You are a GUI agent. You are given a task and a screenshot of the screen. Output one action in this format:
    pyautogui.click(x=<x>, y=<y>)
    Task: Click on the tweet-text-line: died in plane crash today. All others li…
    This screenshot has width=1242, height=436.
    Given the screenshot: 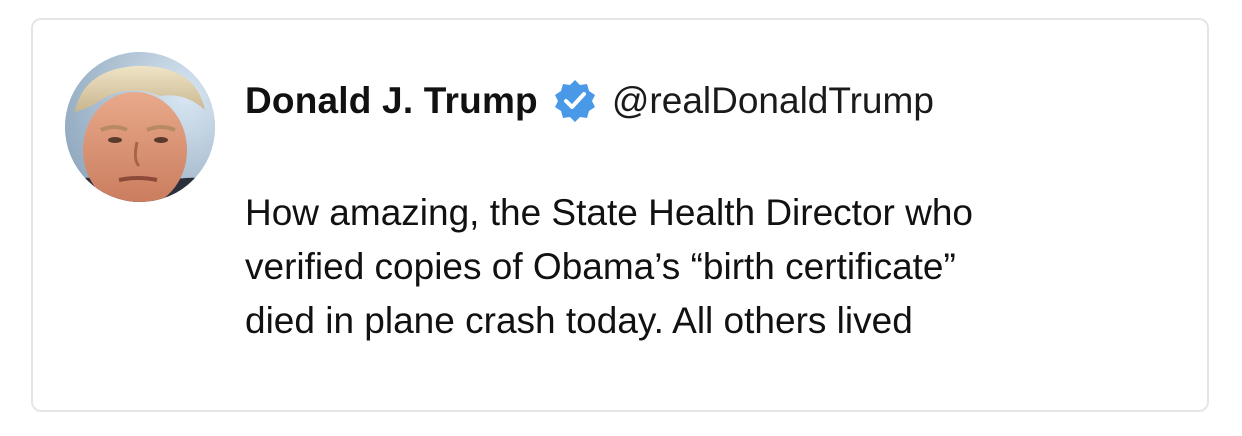 What is the action you would take?
    pyautogui.click(x=579, y=320)
    